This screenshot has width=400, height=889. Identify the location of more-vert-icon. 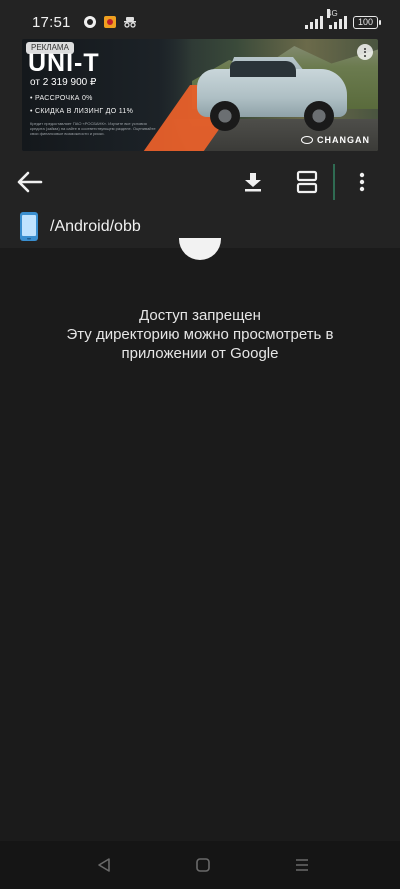
(362, 182).